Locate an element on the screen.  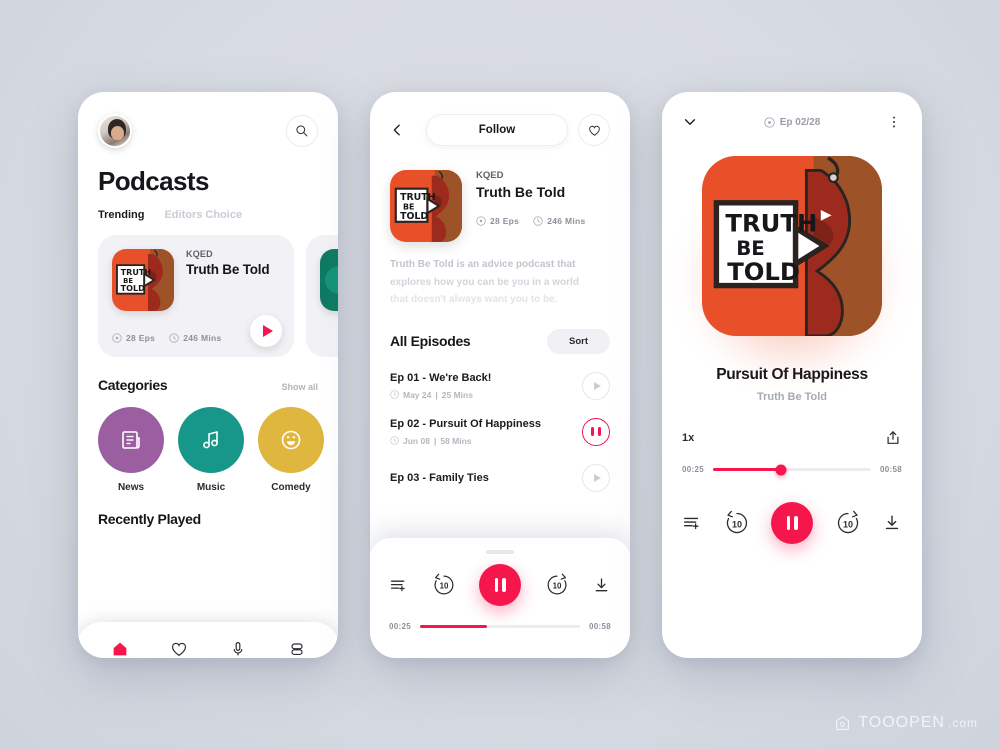
mini-player-sheet: 10 10 00:25 00:58 is located at coordinates (500, 598).